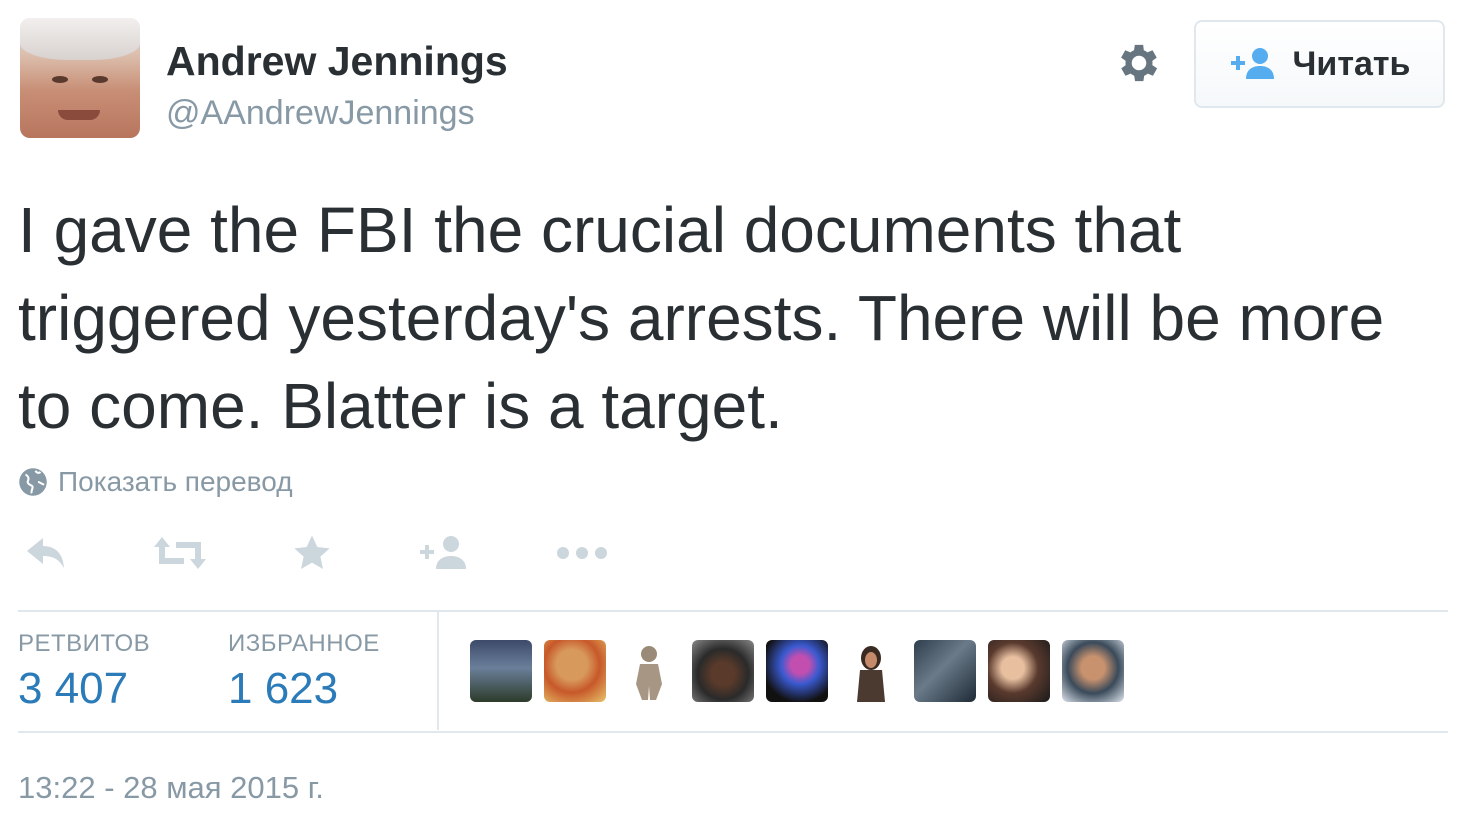  Describe the element at coordinates (171, 788) in the screenshot. I see `tweet-timestamp: 13:22 - 28 мая 2015 г.` at that location.